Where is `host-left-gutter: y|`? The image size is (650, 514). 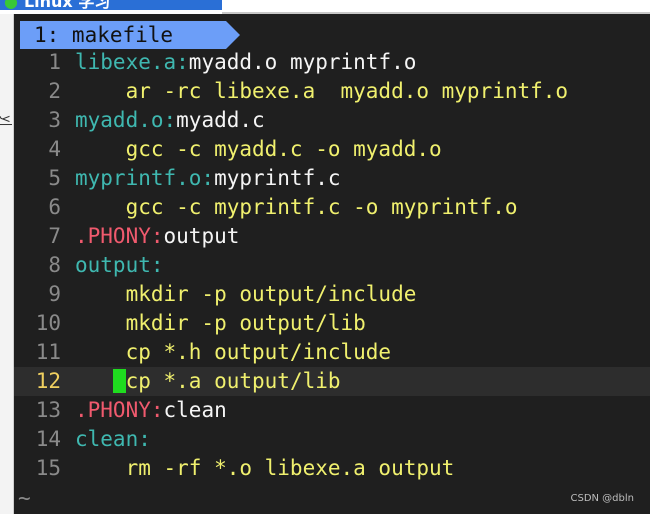 host-left-gutter: y| is located at coordinates (7, 264).